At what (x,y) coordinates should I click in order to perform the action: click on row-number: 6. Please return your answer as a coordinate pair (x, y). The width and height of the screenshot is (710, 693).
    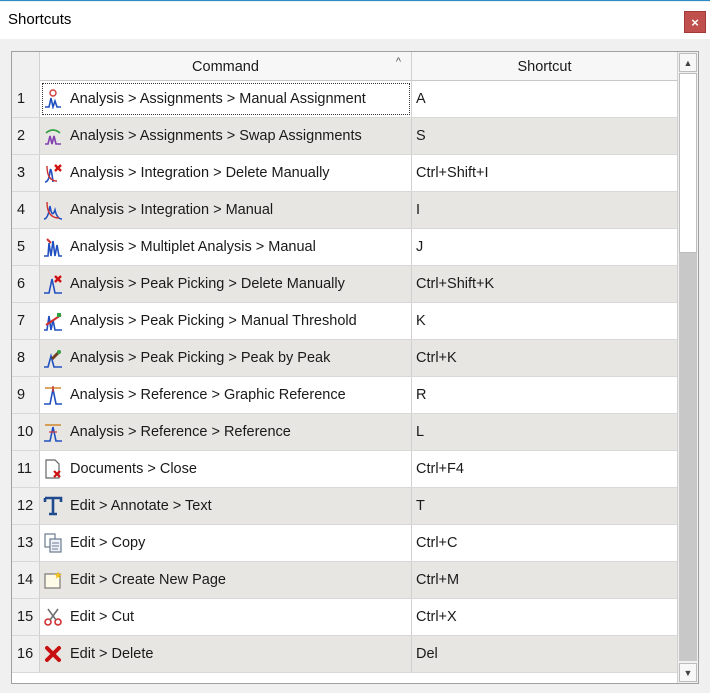
    Looking at the image, I should click on (26, 284).